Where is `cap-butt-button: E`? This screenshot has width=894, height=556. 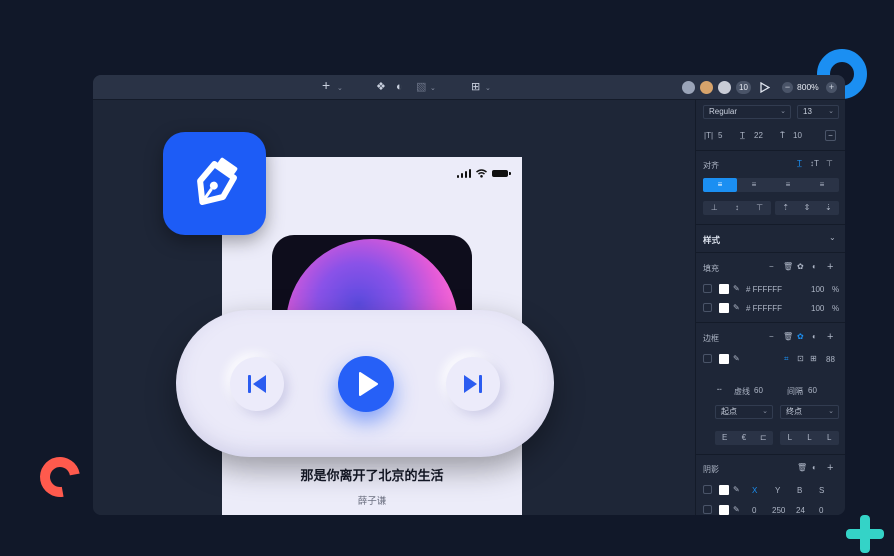
cap-butt-button: E is located at coordinates (724, 438).